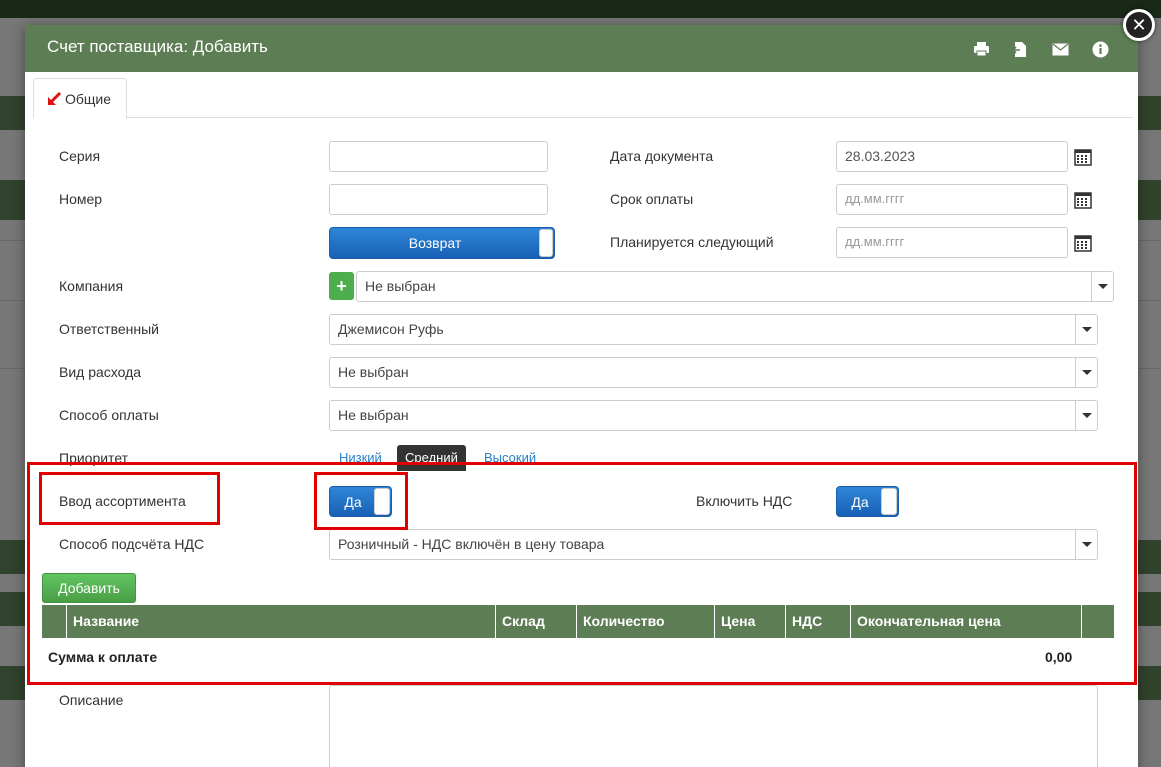 This screenshot has height=767, width=1161. What do you see at coordinates (546, 243) in the screenshot?
I see `toggle-knob` at bounding box center [546, 243].